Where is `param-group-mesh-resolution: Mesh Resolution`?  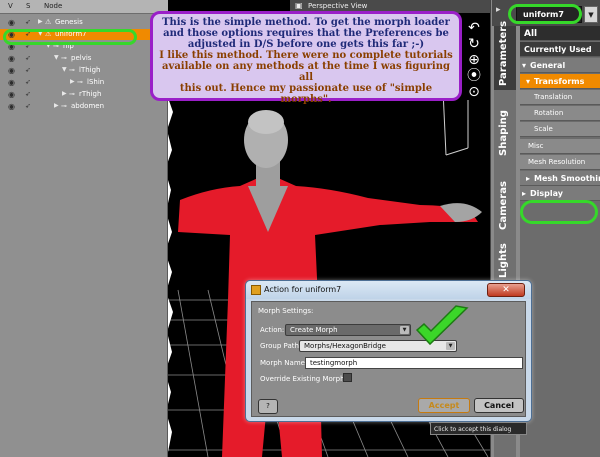 param-group-mesh-resolution: Mesh Resolution is located at coordinates (560, 162).